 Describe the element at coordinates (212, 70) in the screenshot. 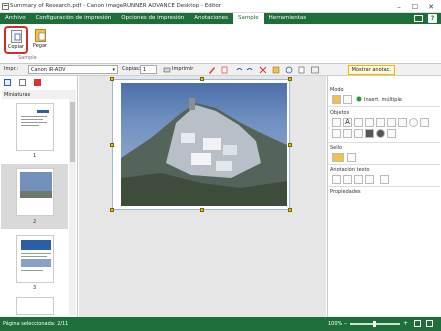

I see `red-pencil-icon` at that location.